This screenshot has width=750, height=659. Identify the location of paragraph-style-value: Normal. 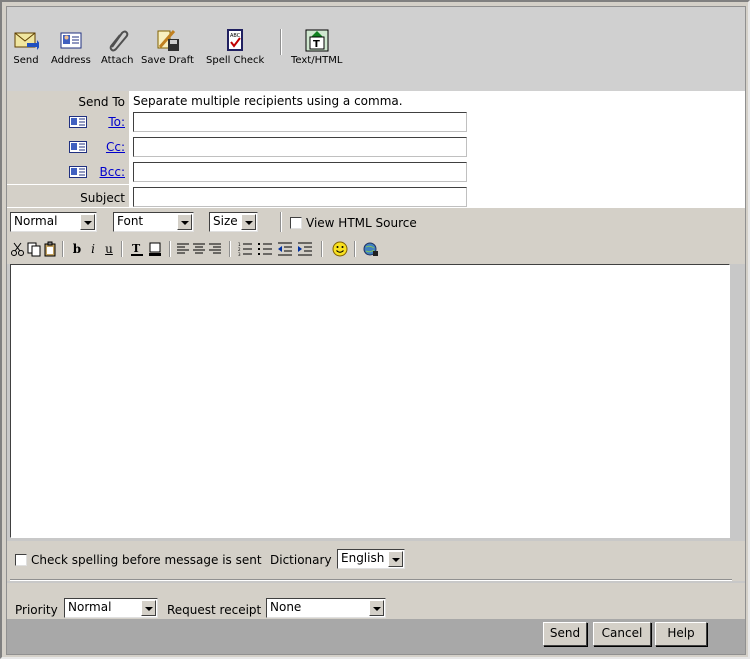
(36, 221).